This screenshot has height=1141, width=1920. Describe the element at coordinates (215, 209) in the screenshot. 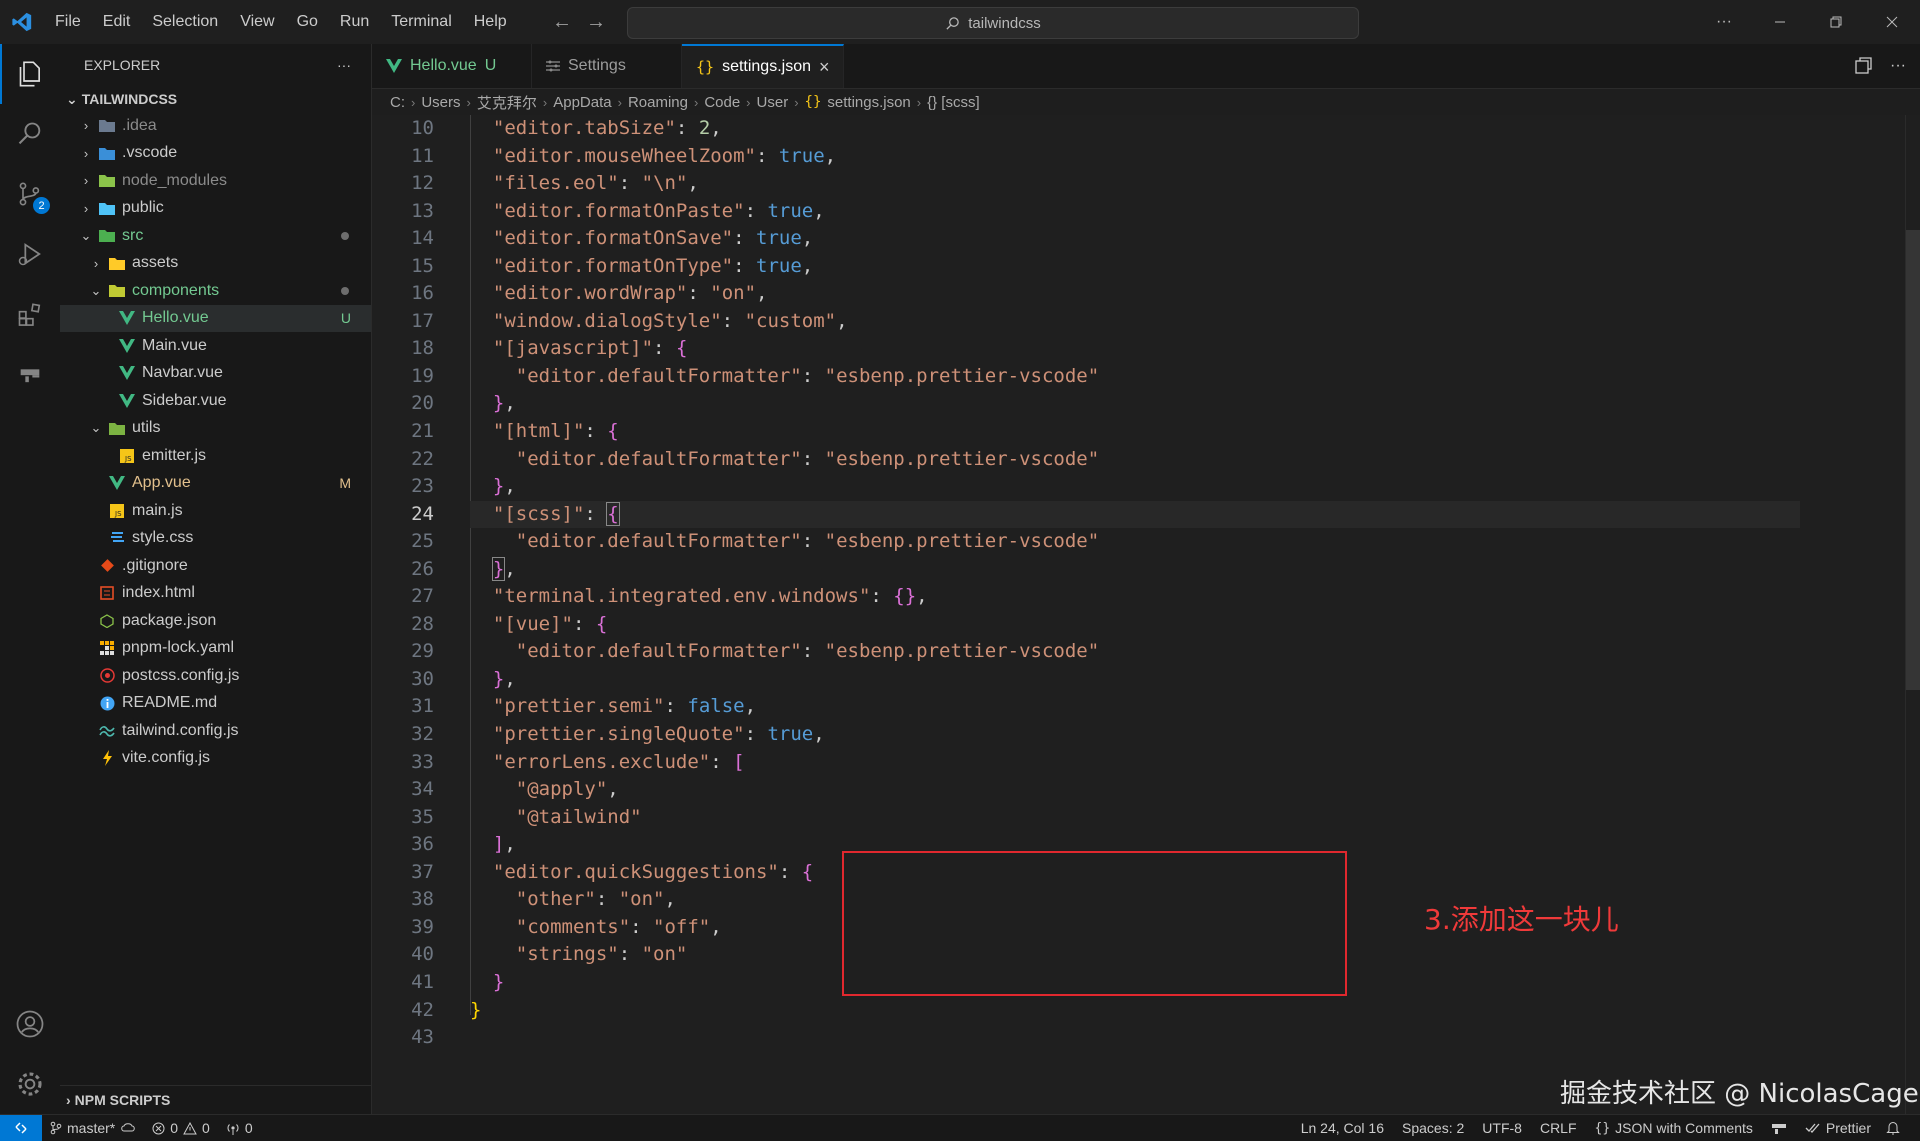

I see `tree-item-public: › public` at that location.